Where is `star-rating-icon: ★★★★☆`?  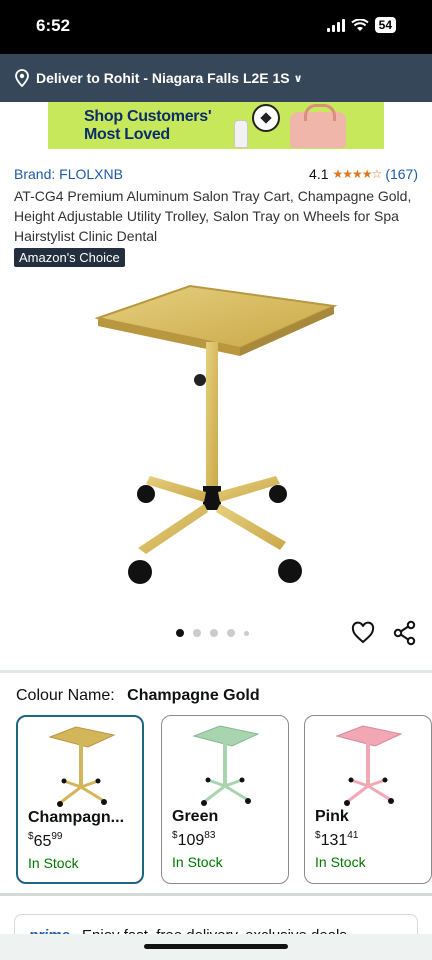 star-rating-icon: ★★★★☆ is located at coordinates (357, 174).